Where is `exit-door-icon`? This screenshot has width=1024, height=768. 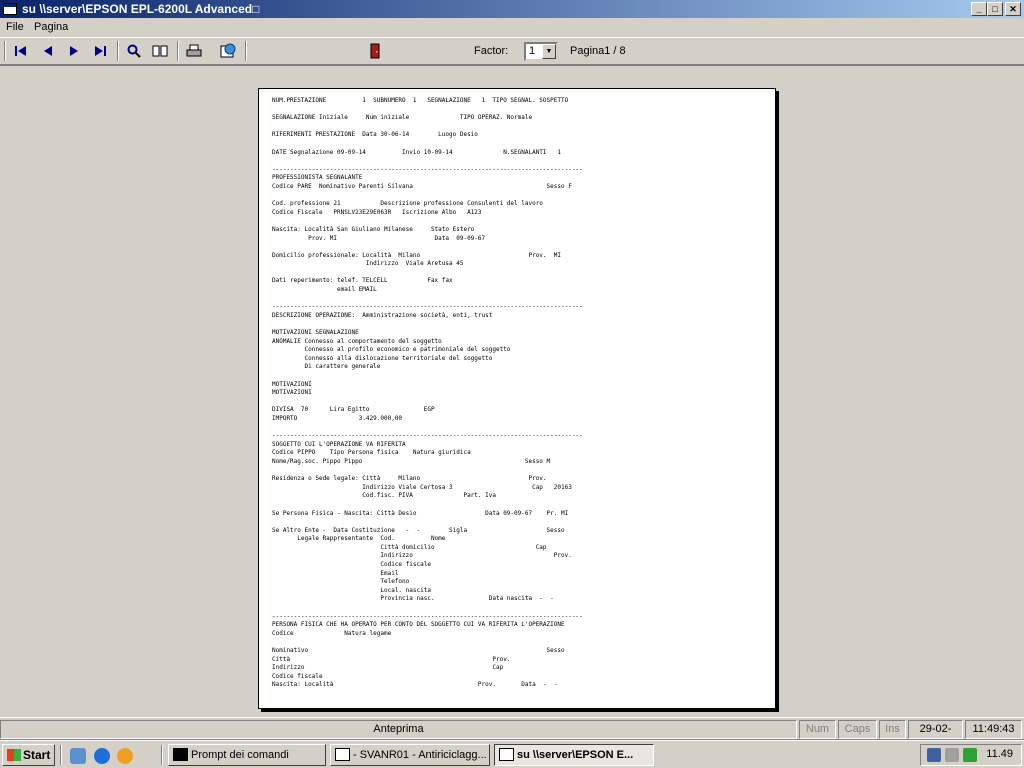 exit-door-icon is located at coordinates (375, 51).